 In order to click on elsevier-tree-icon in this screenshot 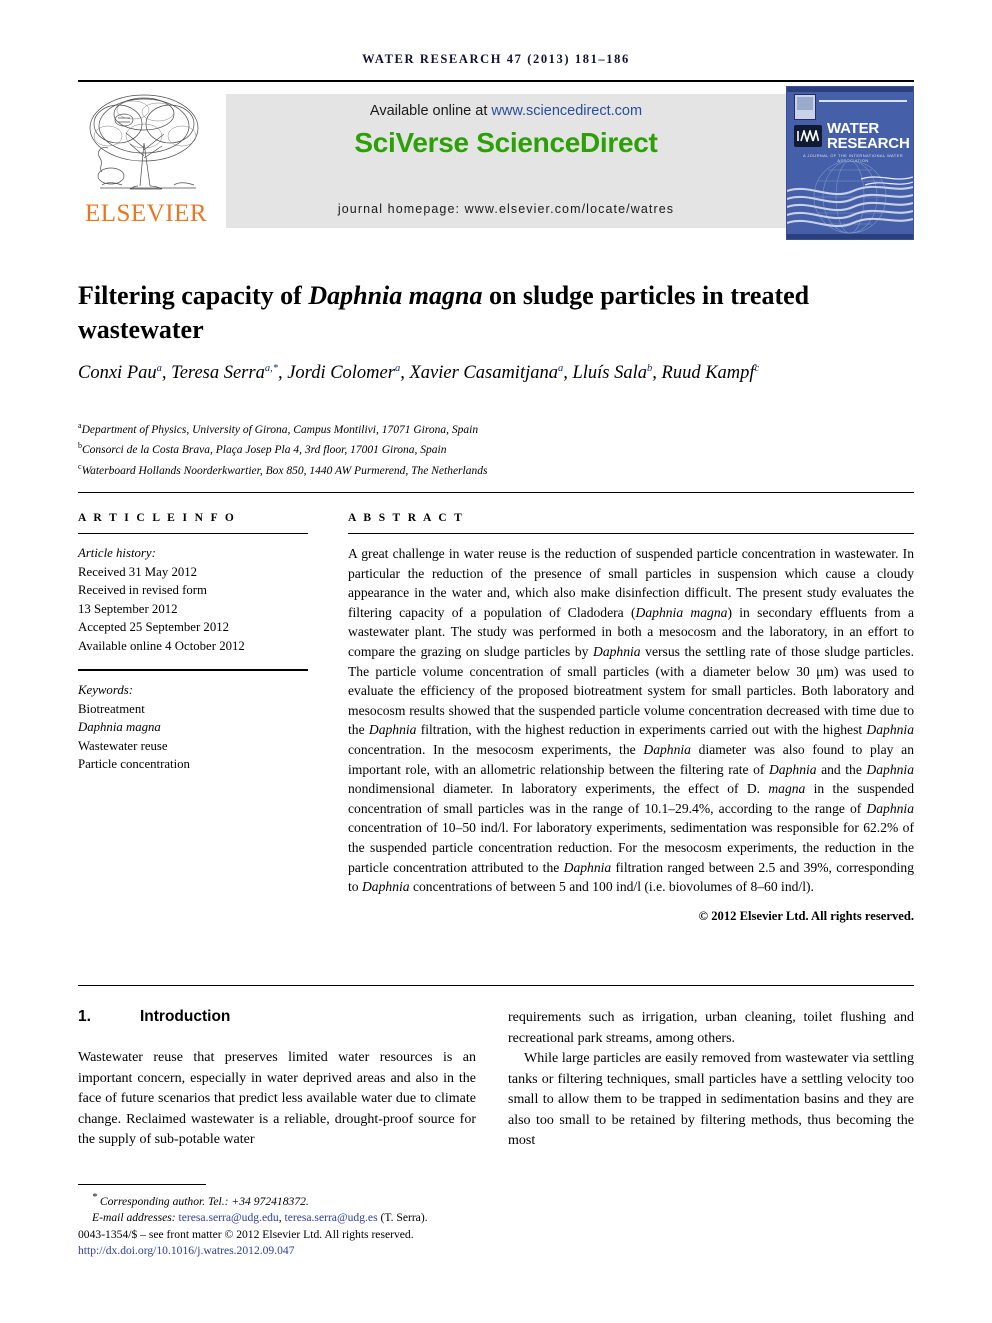, I will do `click(144, 142)`.